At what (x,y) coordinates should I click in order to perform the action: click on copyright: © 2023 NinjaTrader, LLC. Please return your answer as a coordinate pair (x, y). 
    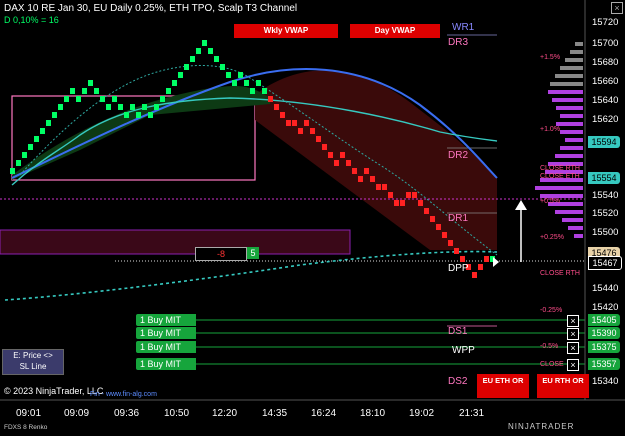
    Looking at the image, I should click on (54, 391).